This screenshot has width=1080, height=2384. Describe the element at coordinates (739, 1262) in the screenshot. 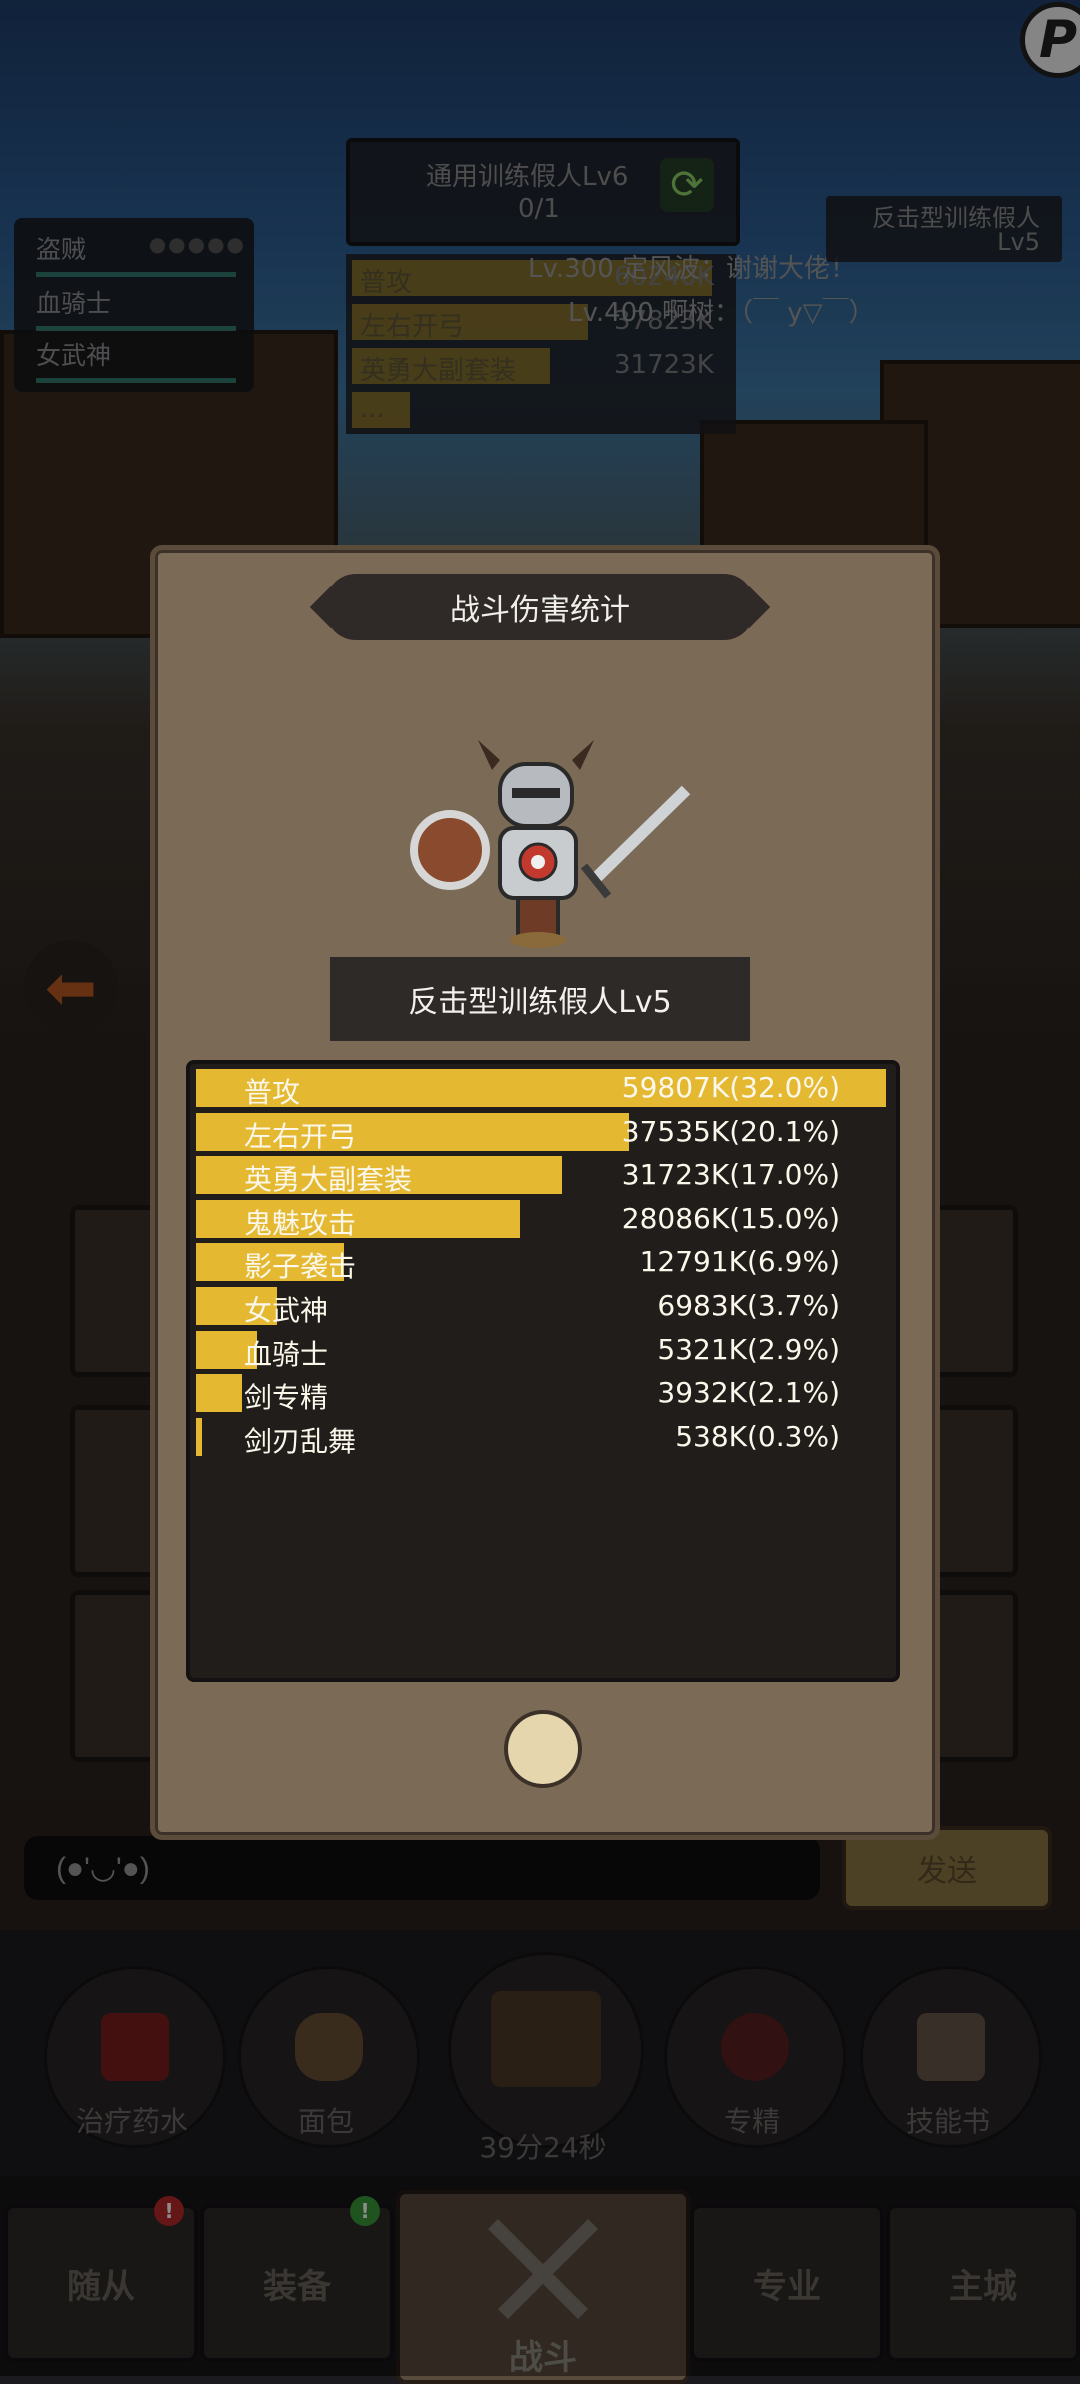

I see `damage-value: 12791K(6.9%)` at that location.